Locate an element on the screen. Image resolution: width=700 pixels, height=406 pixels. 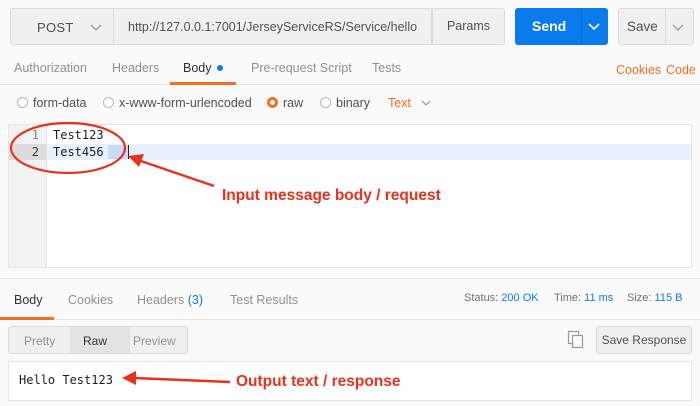
code-text: Test4 is located at coordinates (71, 152).